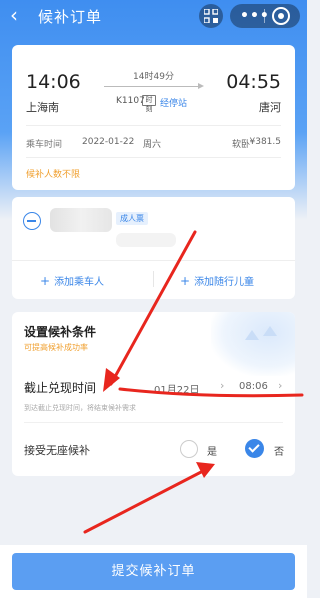  Describe the element at coordinates (149, 104) in the screenshot. I see `timetable-icon: 时刻` at that location.